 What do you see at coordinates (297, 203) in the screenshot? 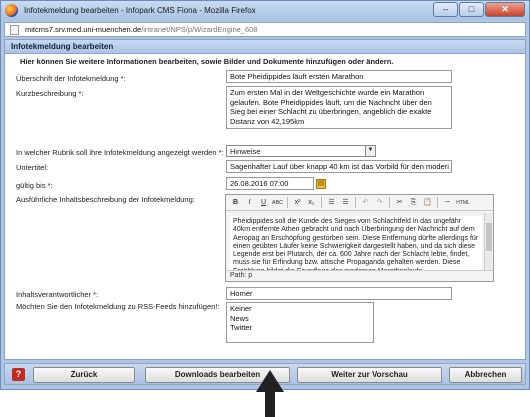
I see `superscript-button: x²` at bounding box center [297, 203].